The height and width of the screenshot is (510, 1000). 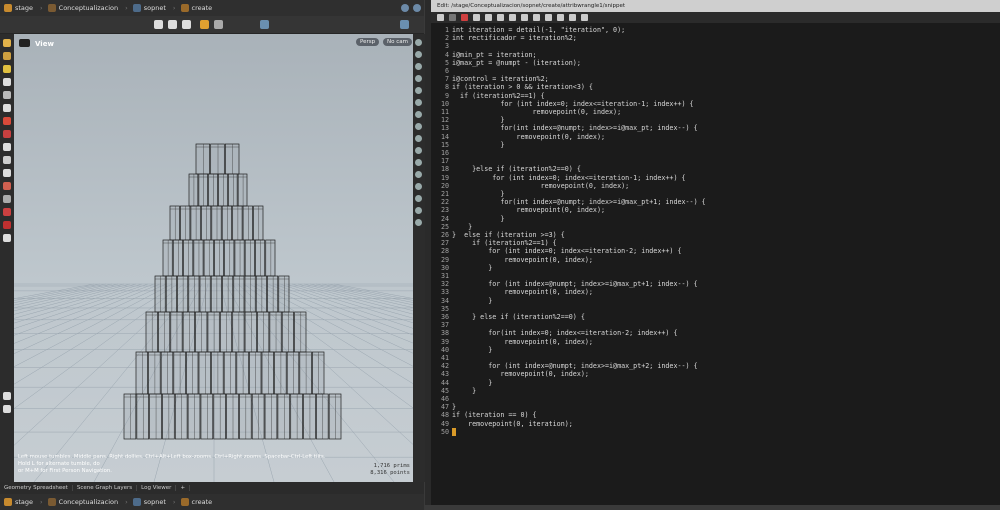 I want to click on pose-icon, so click(x=7, y=160).